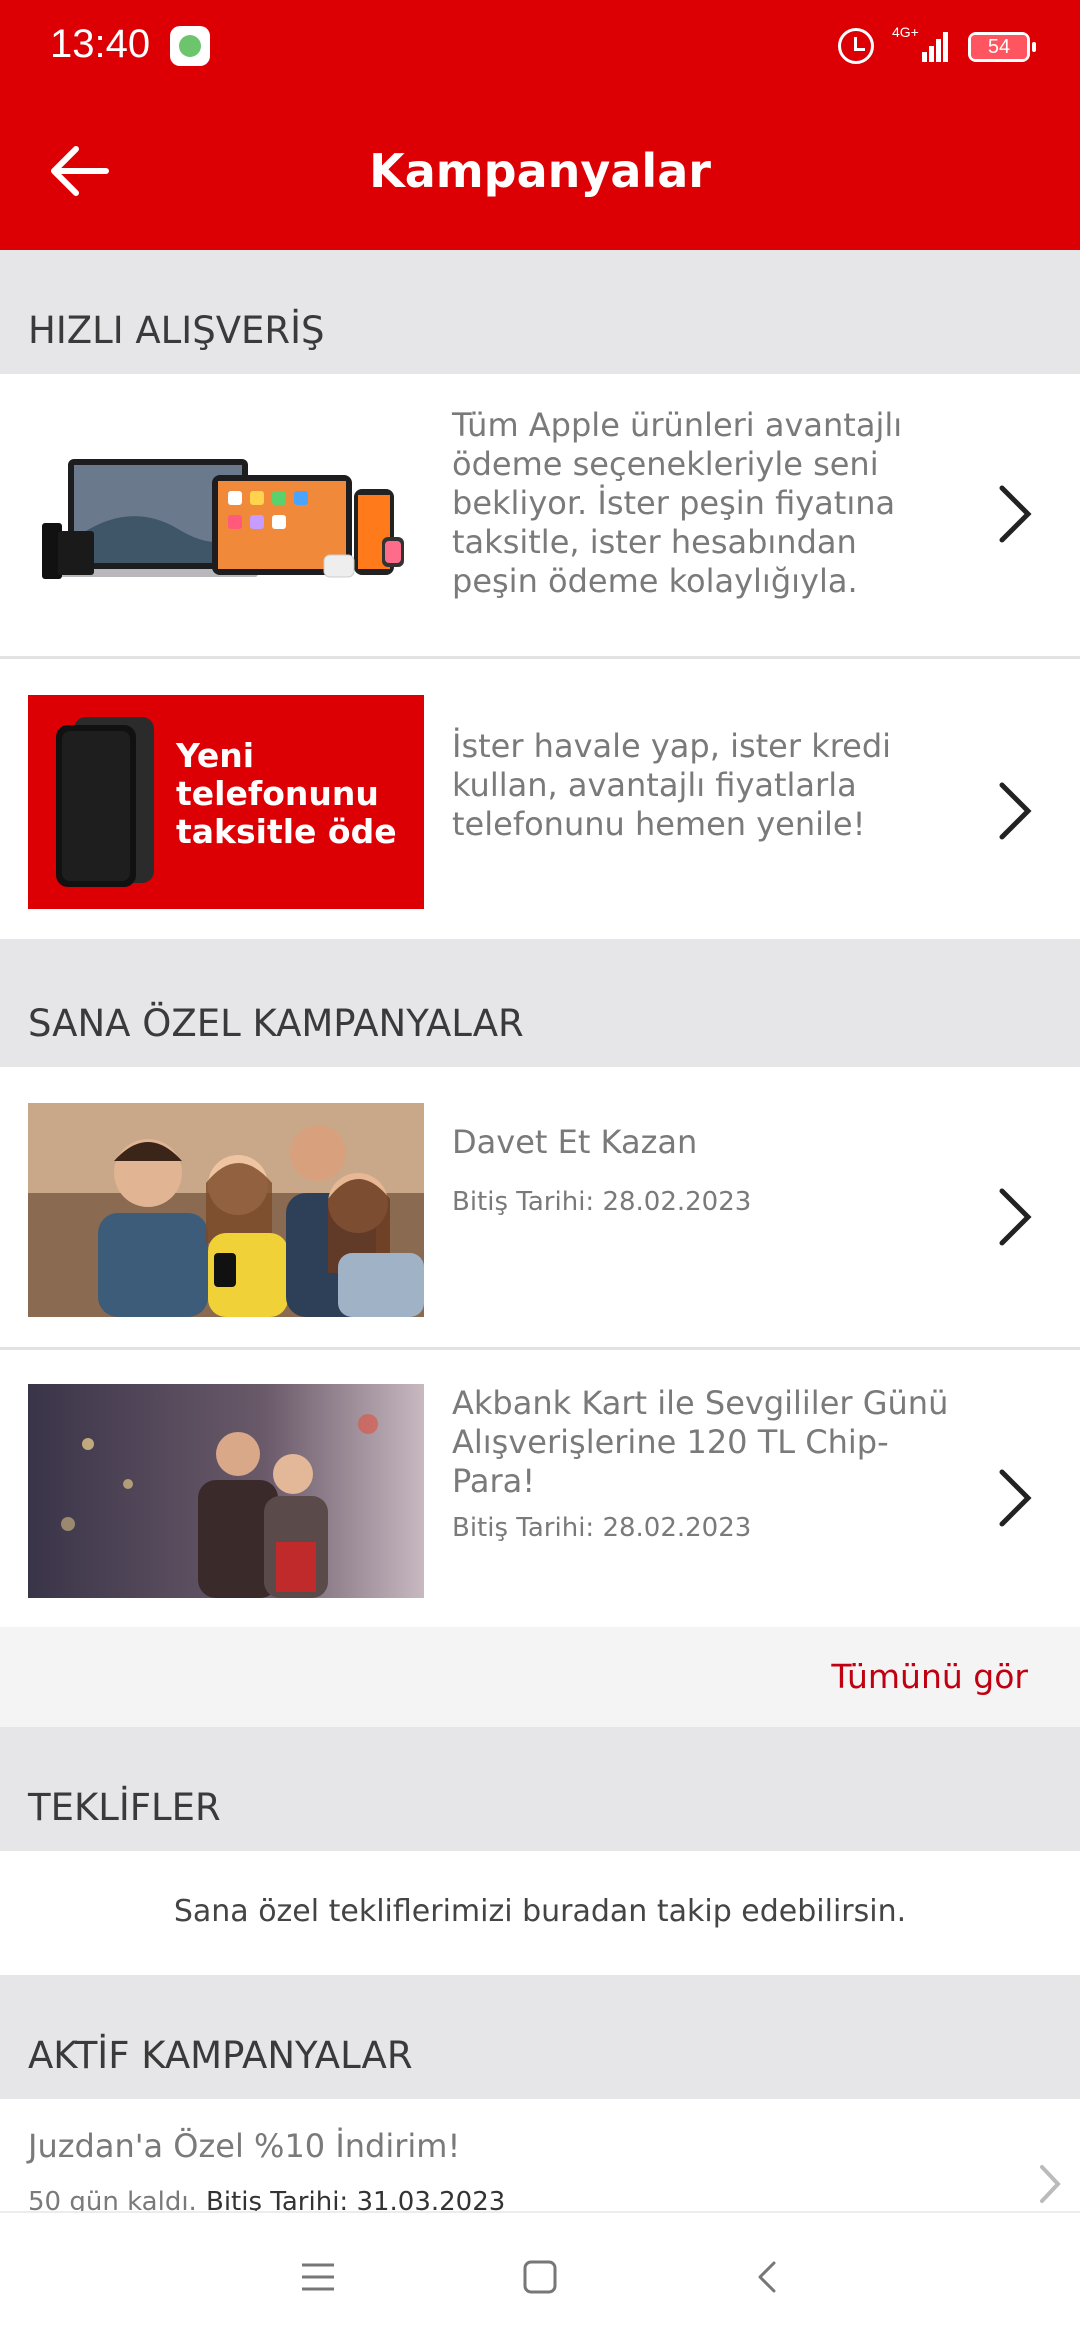  I want to click on campaign-title: Juzdan'a Özel %10 İndirim!, so click(244, 2146).